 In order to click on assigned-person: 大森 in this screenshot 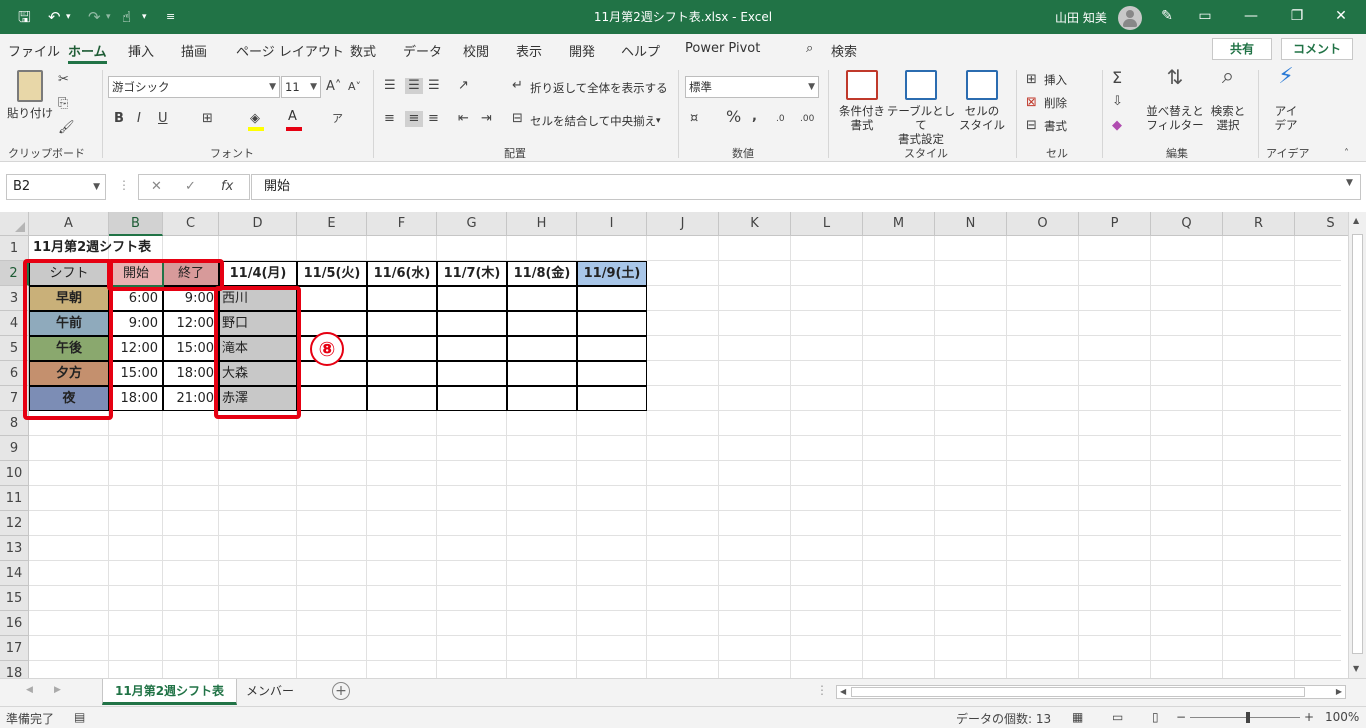, I will do `click(258, 373)`.